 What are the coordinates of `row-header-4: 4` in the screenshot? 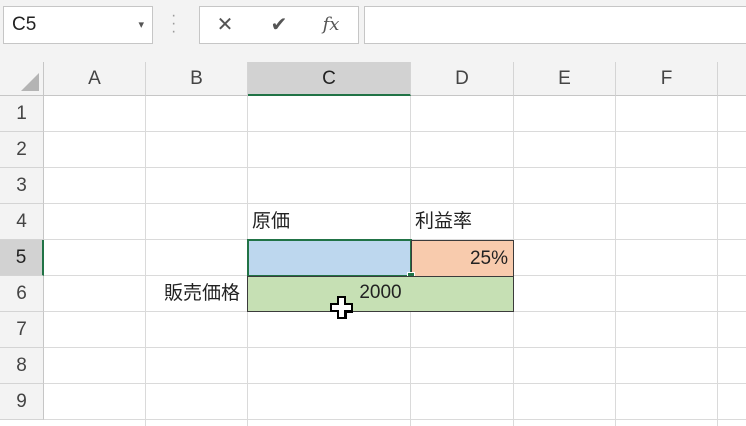 It's located at (22, 222).